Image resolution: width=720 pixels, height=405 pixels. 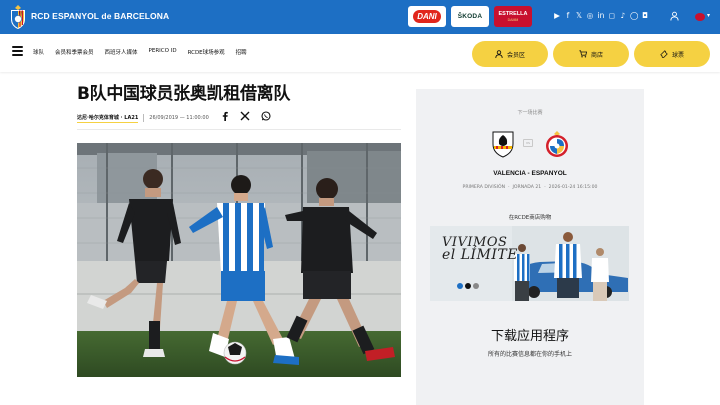 What do you see at coordinates (708, 15) in the screenshot?
I see `chevron-down-icon: ▾` at bounding box center [708, 15].